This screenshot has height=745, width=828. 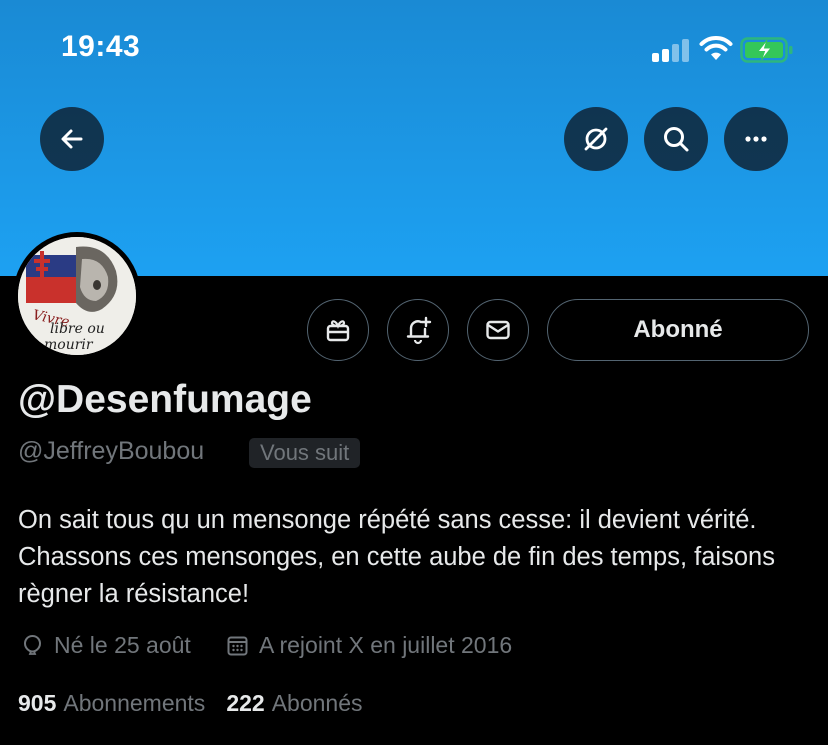 I want to click on more-button, so click(x=756, y=139).